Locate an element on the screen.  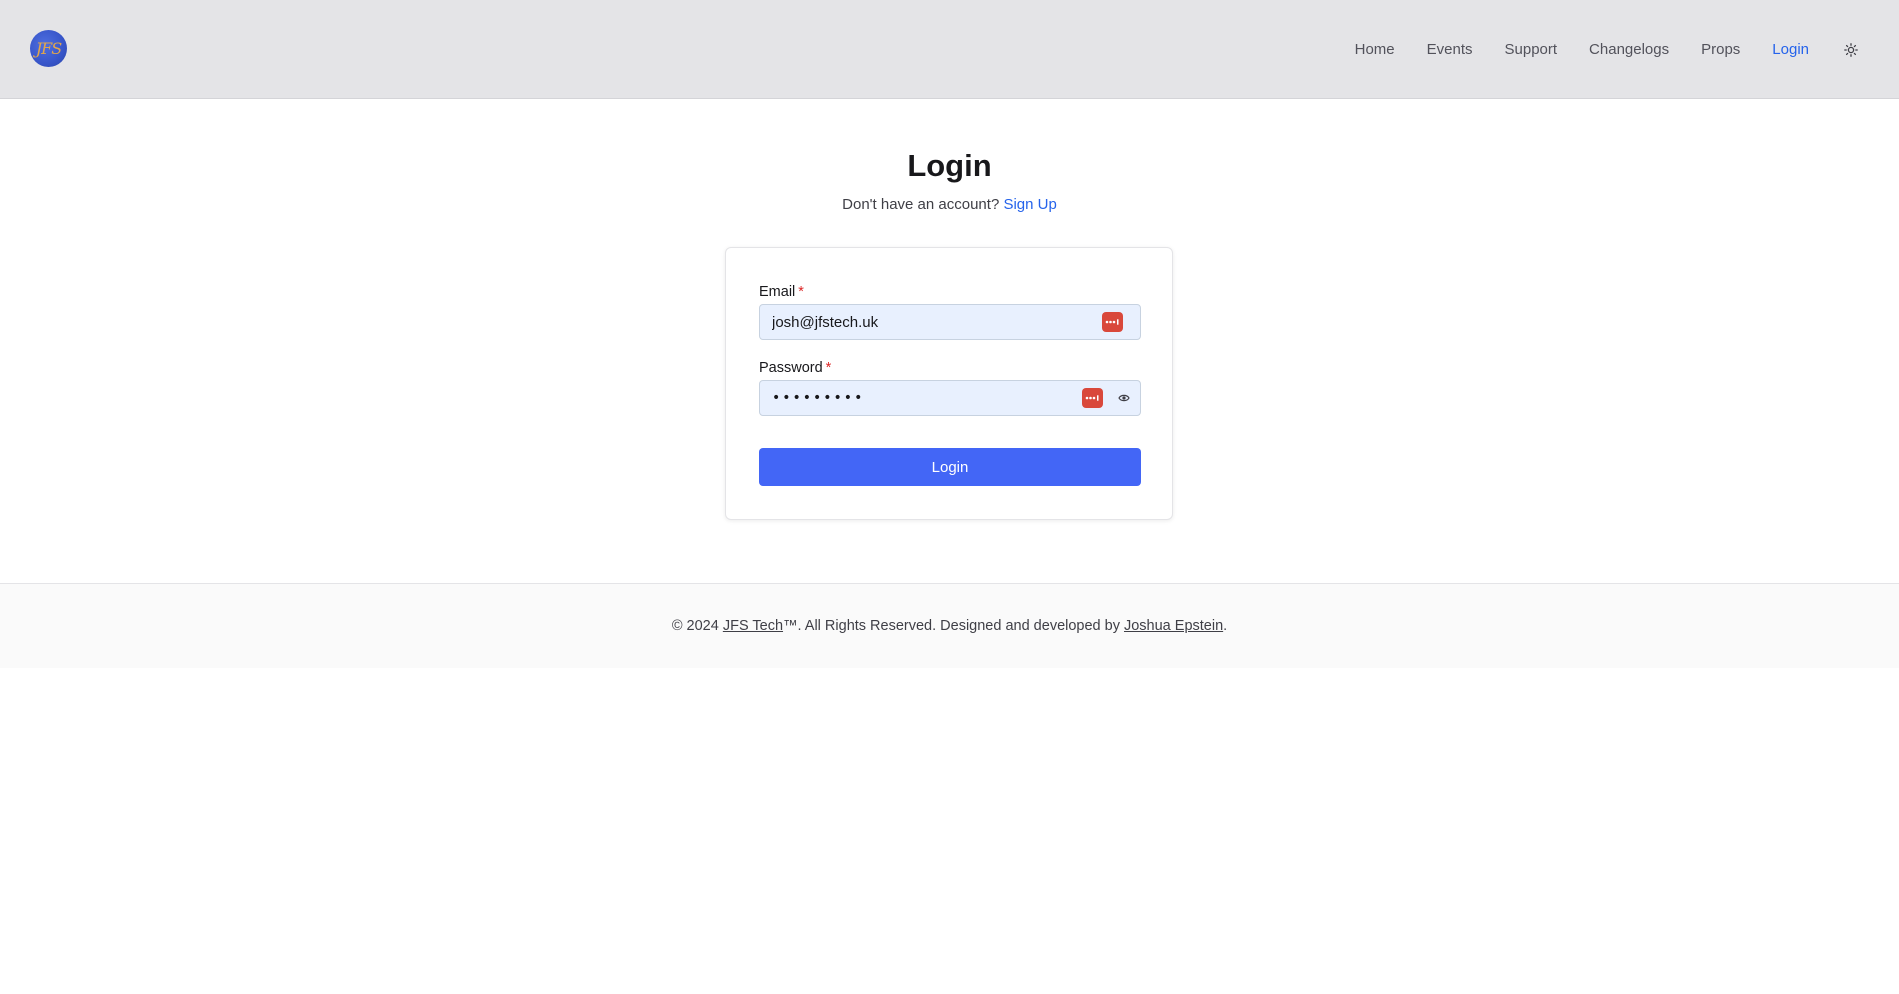
email-label: Email * is located at coordinates (781, 292).